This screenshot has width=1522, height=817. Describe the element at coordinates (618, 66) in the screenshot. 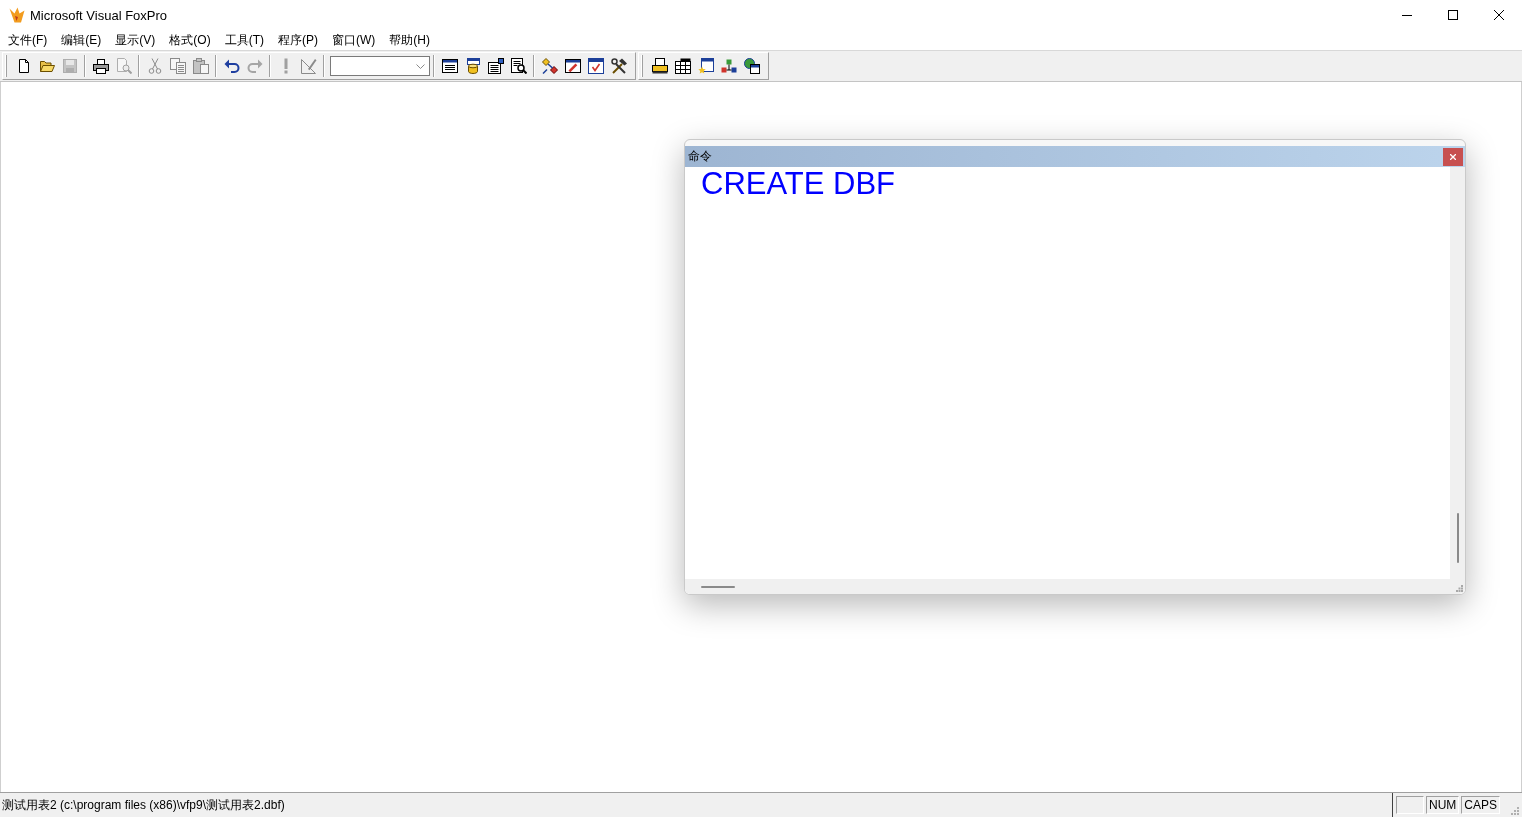

I see `hammer-wrench-icon` at that location.